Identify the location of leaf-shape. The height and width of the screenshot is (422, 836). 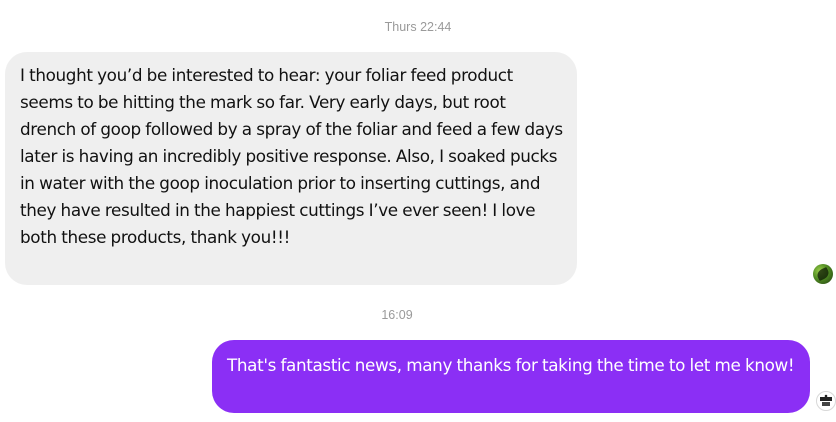
(823, 274).